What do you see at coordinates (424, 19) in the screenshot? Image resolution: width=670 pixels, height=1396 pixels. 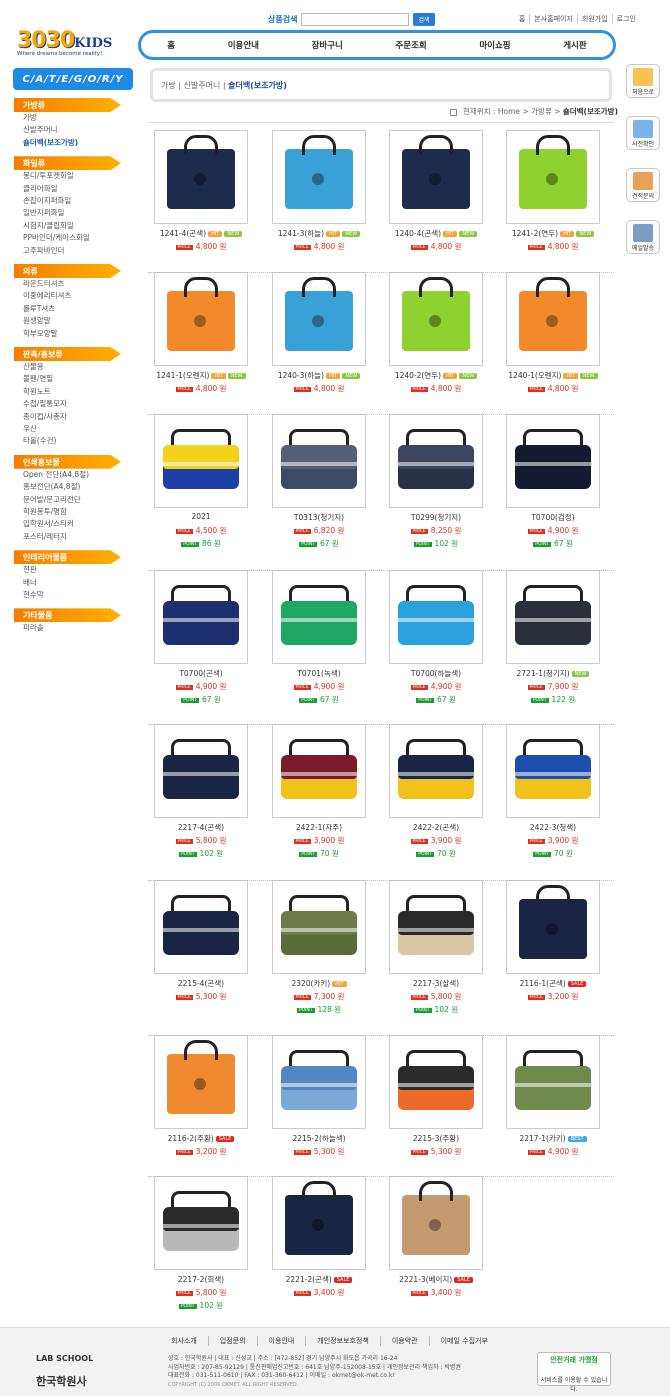 I see `search-button: 검색` at bounding box center [424, 19].